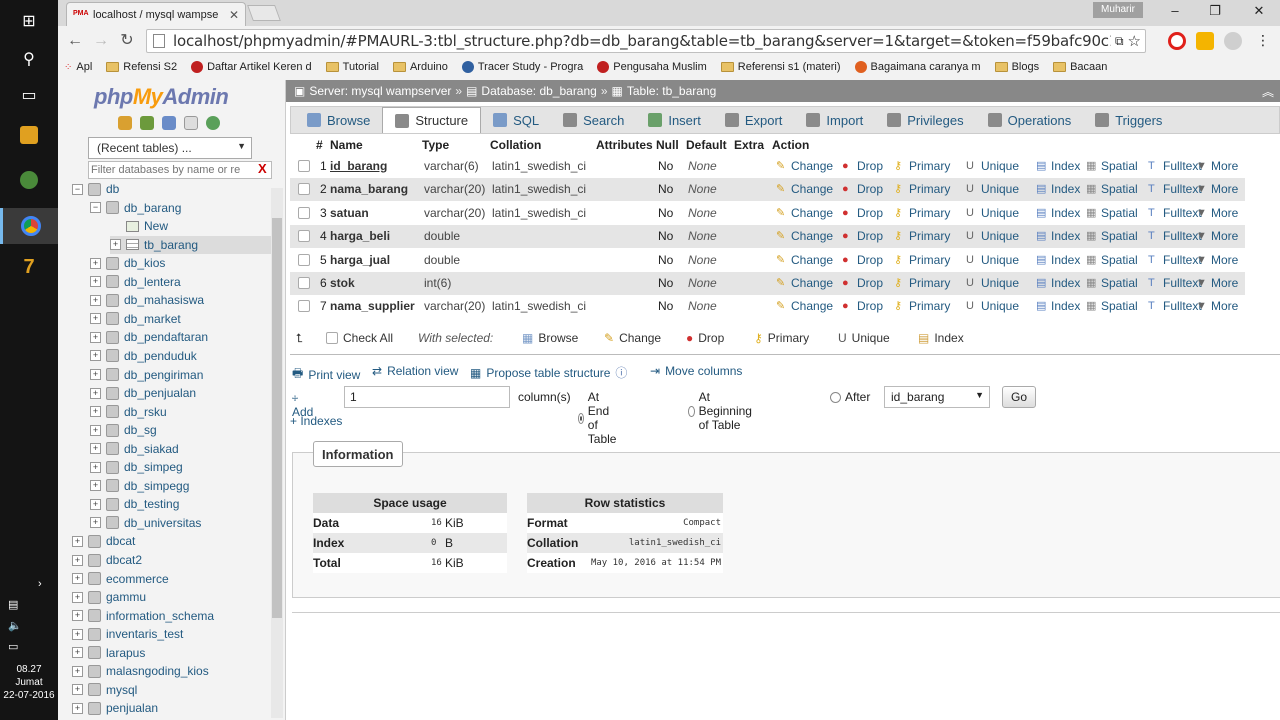  I want to click on collapse-icon: ︽, so click(1268, 91).